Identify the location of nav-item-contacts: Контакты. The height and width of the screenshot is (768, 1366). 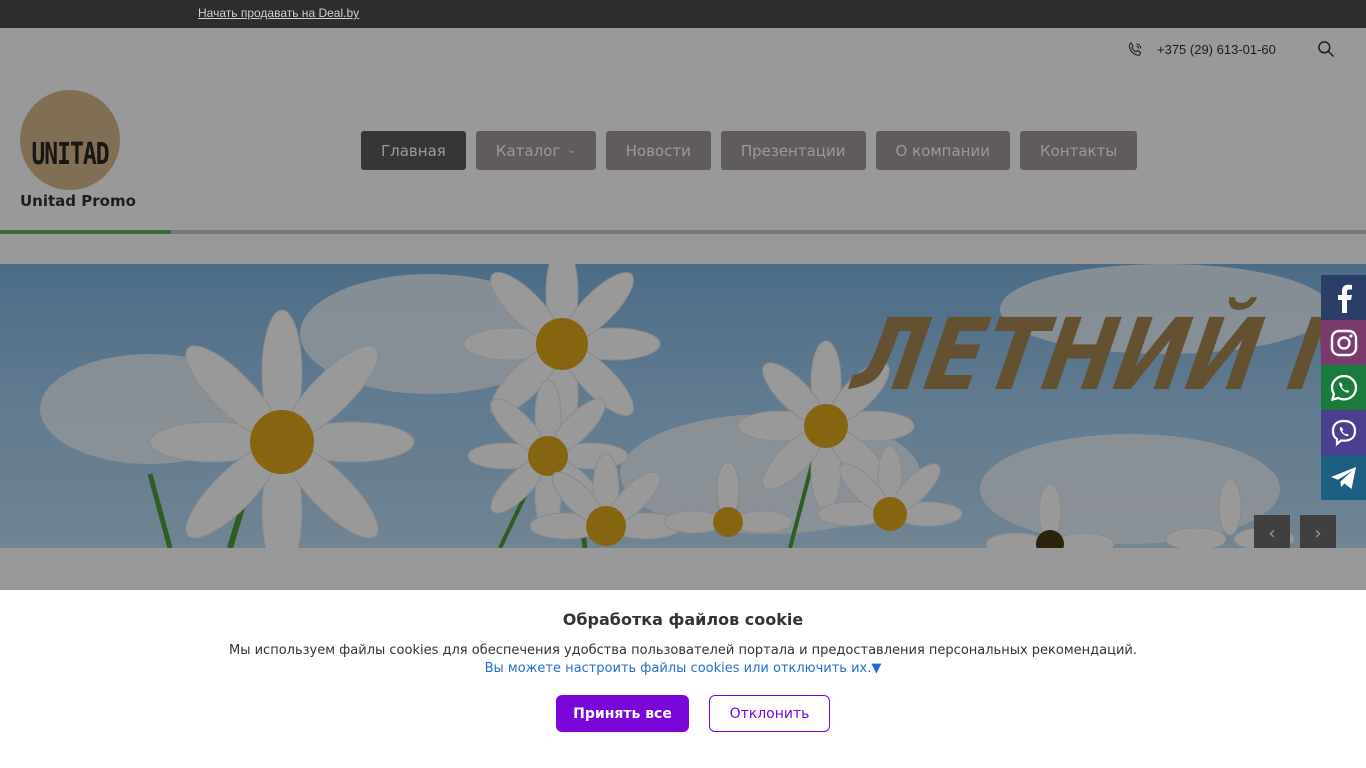
(1078, 150).